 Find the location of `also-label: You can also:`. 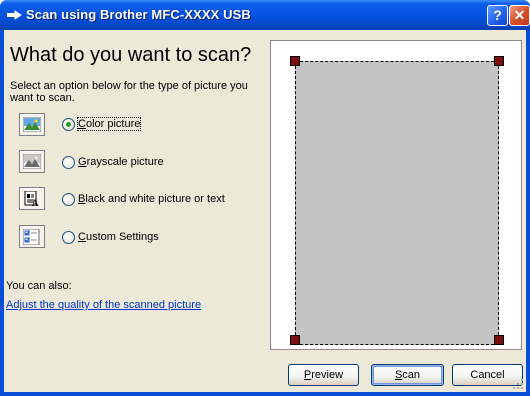

also-label: You can also: is located at coordinates (39, 286).